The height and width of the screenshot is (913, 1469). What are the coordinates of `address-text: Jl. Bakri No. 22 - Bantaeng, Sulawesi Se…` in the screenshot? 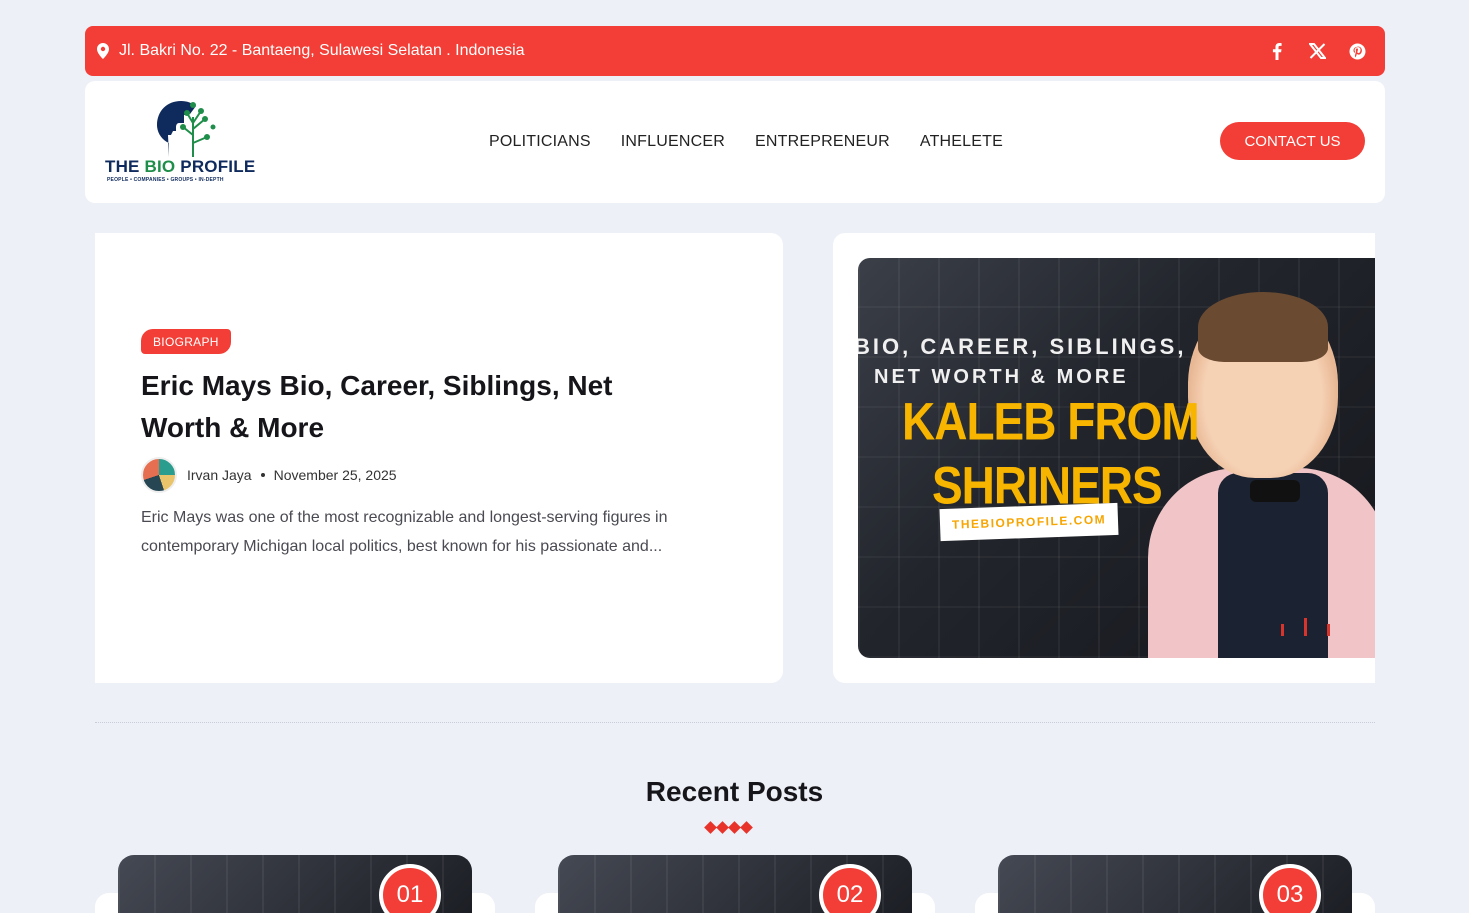 It's located at (322, 50).